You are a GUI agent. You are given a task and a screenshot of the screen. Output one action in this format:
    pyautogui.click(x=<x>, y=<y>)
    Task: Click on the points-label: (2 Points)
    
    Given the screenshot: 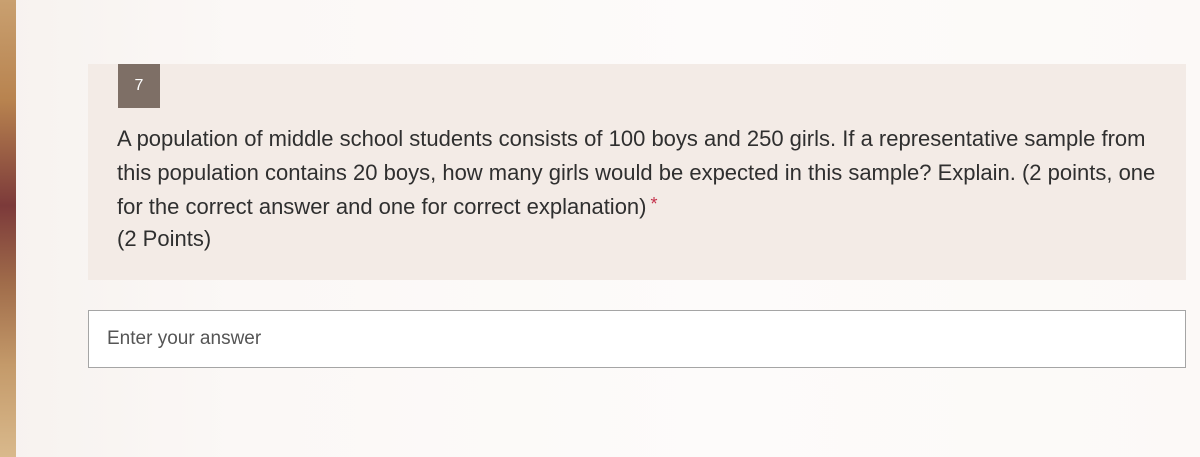 What is the action you would take?
    pyautogui.click(x=164, y=238)
    